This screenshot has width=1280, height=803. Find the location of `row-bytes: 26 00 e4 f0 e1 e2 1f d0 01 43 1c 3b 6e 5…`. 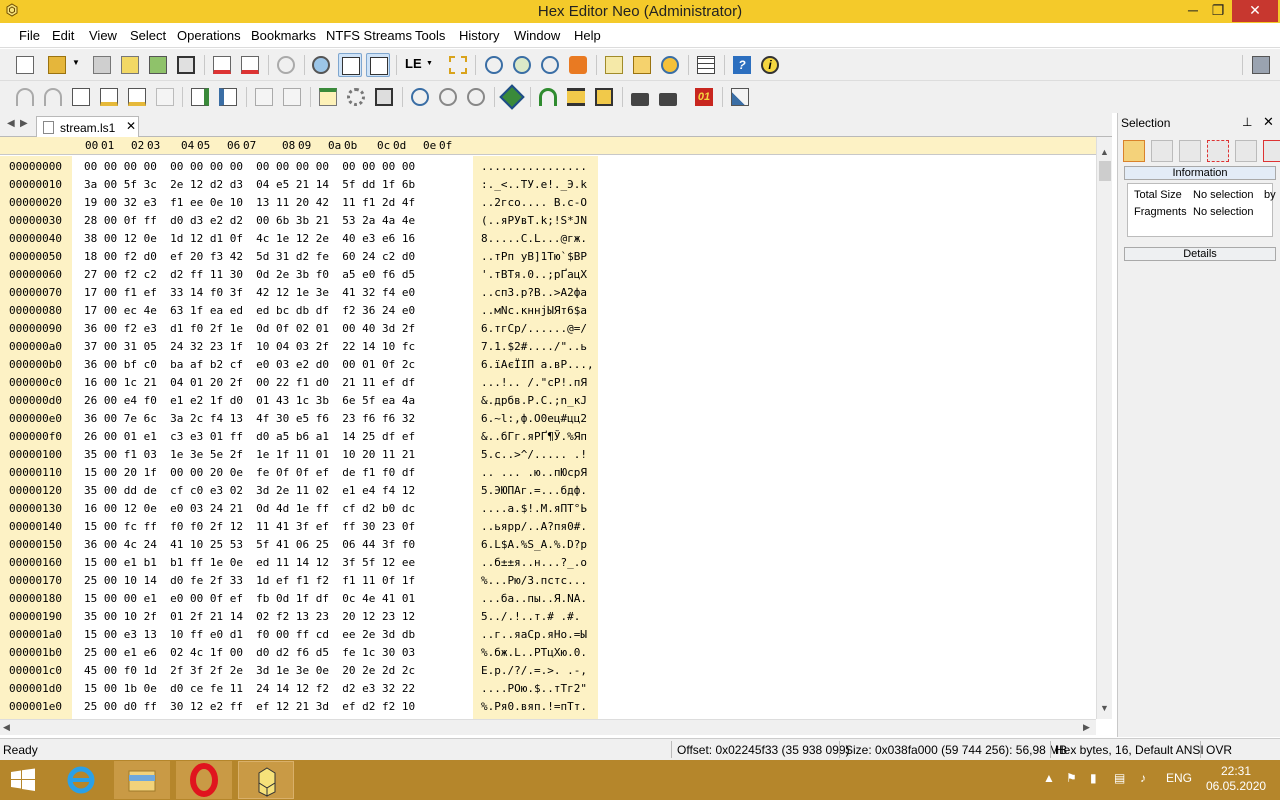

row-bytes: 26 00 e4 f0 e1 e2 1f d0 01 43 1c 3b 6e 5… is located at coordinates (249, 403).